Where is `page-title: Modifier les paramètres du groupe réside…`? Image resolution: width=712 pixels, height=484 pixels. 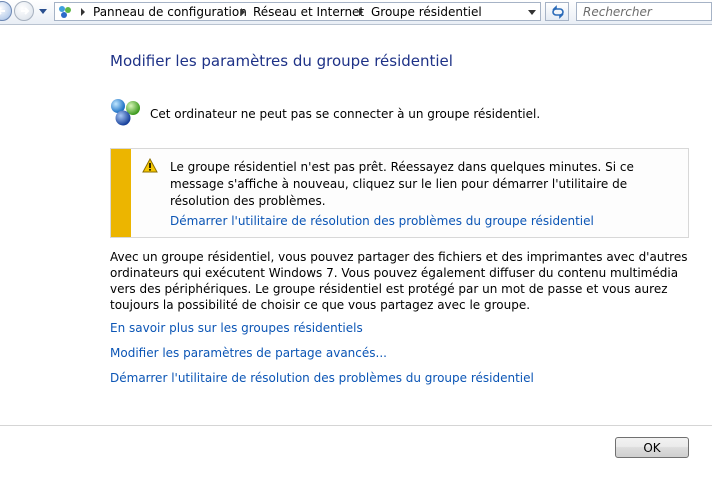 page-title: Modifier les paramètres du groupe réside… is located at coordinates (281, 61).